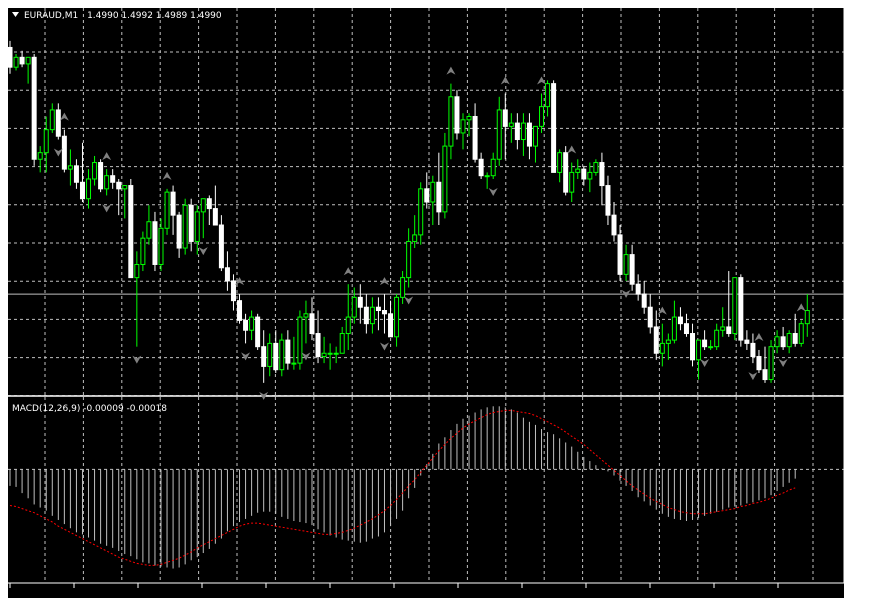 The image size is (881, 615). Describe the element at coordinates (168, 604) in the screenshot. I see `time-label: 17 Nov 12:49` at that location.